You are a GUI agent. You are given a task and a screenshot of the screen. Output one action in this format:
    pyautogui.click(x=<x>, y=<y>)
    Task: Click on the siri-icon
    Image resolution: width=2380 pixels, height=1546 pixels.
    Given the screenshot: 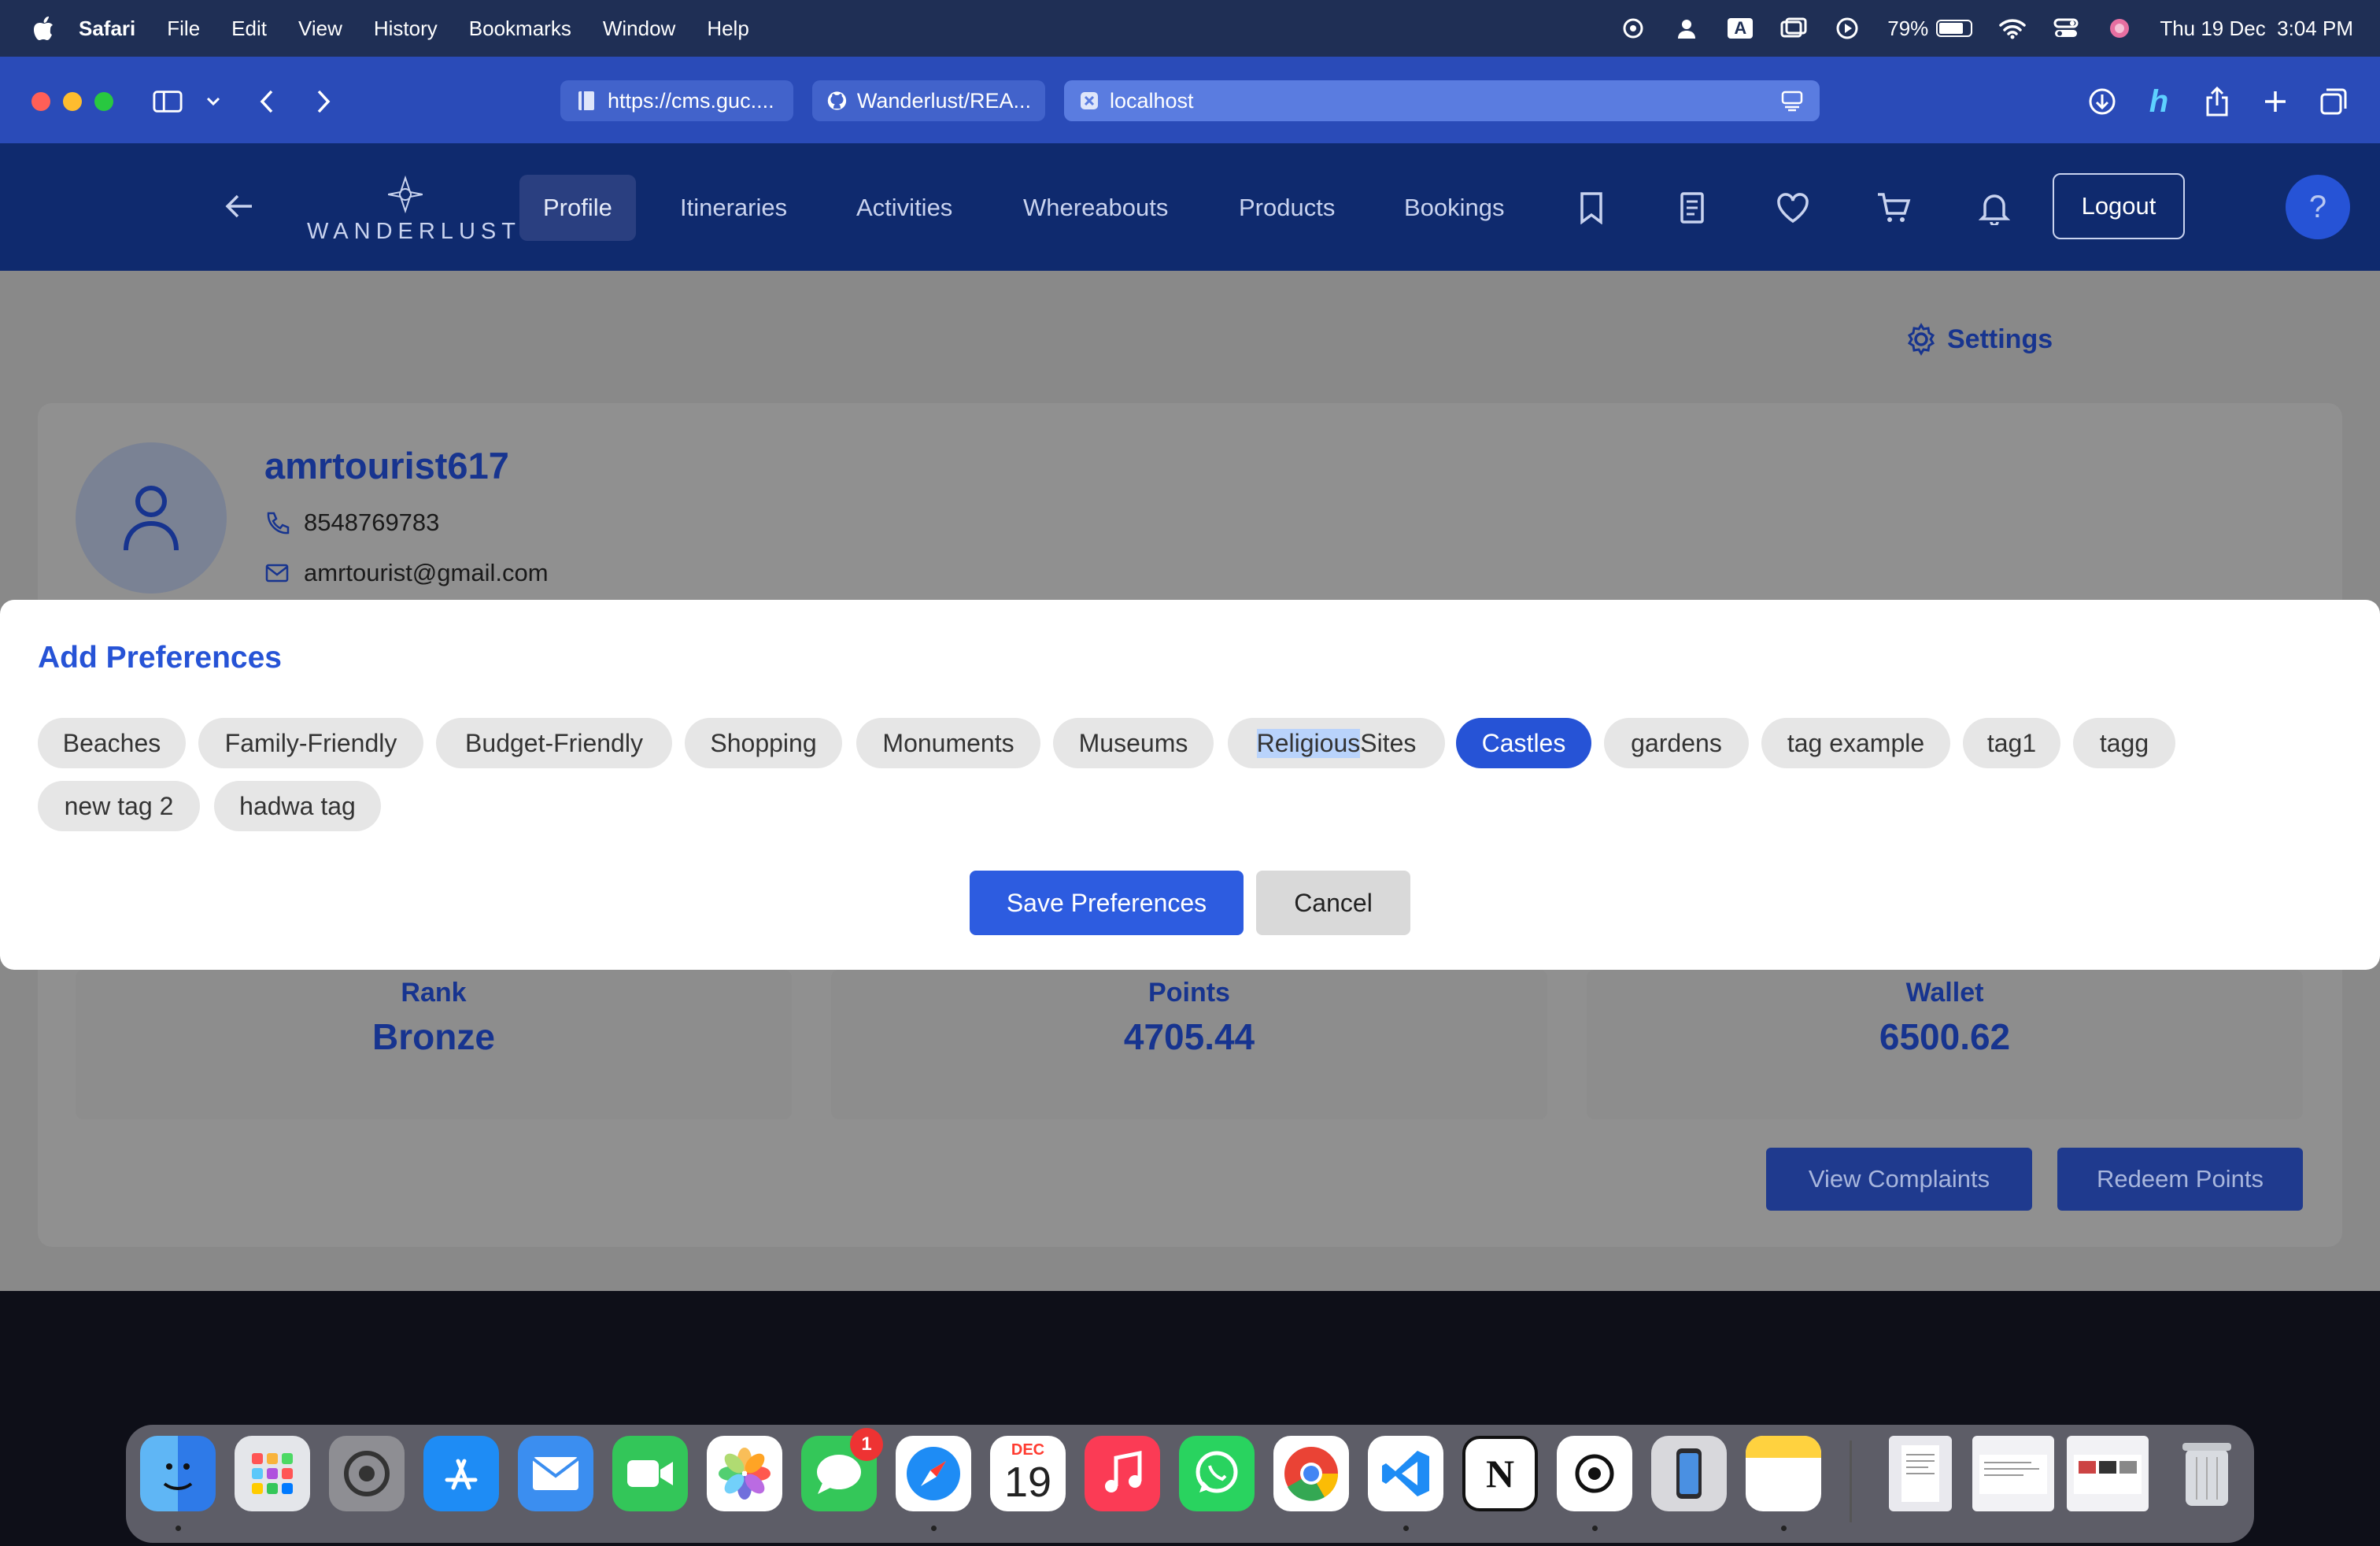 What is the action you would take?
    pyautogui.click(x=2119, y=28)
    